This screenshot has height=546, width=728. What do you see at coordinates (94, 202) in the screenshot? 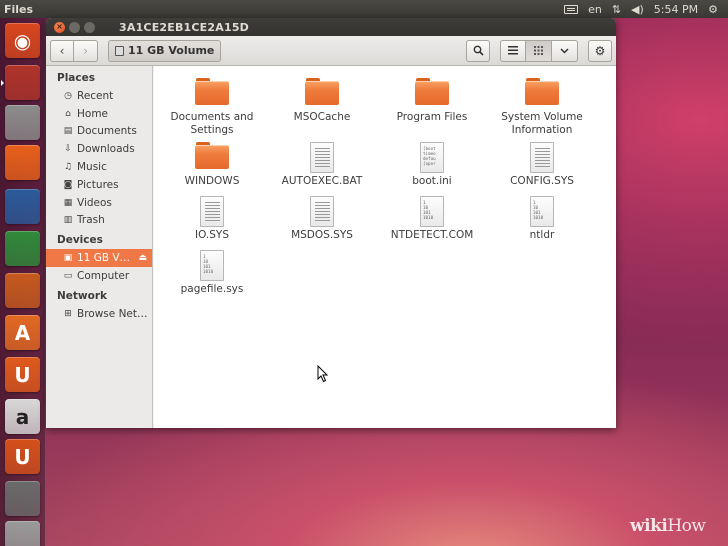
I see `sidebar-item-label: Videos` at bounding box center [94, 202].